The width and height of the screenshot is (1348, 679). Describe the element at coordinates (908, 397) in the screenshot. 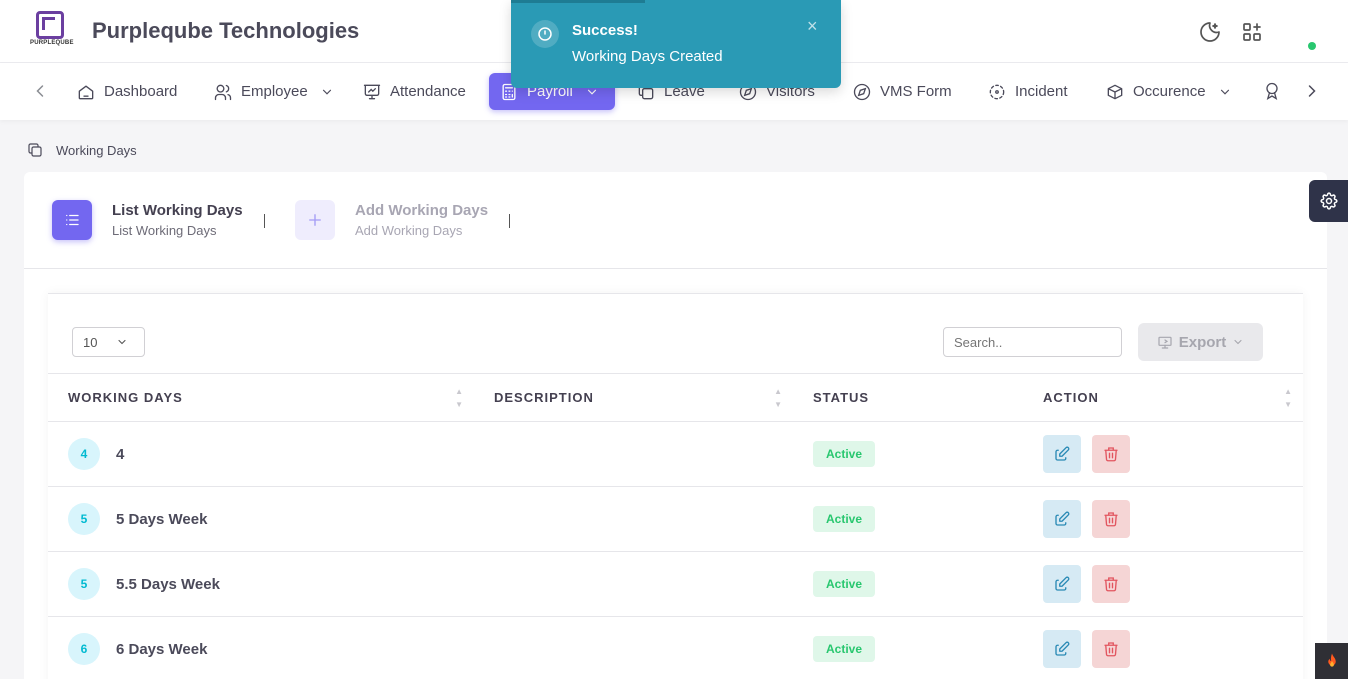

I see `column-header-status: STATUS` at that location.